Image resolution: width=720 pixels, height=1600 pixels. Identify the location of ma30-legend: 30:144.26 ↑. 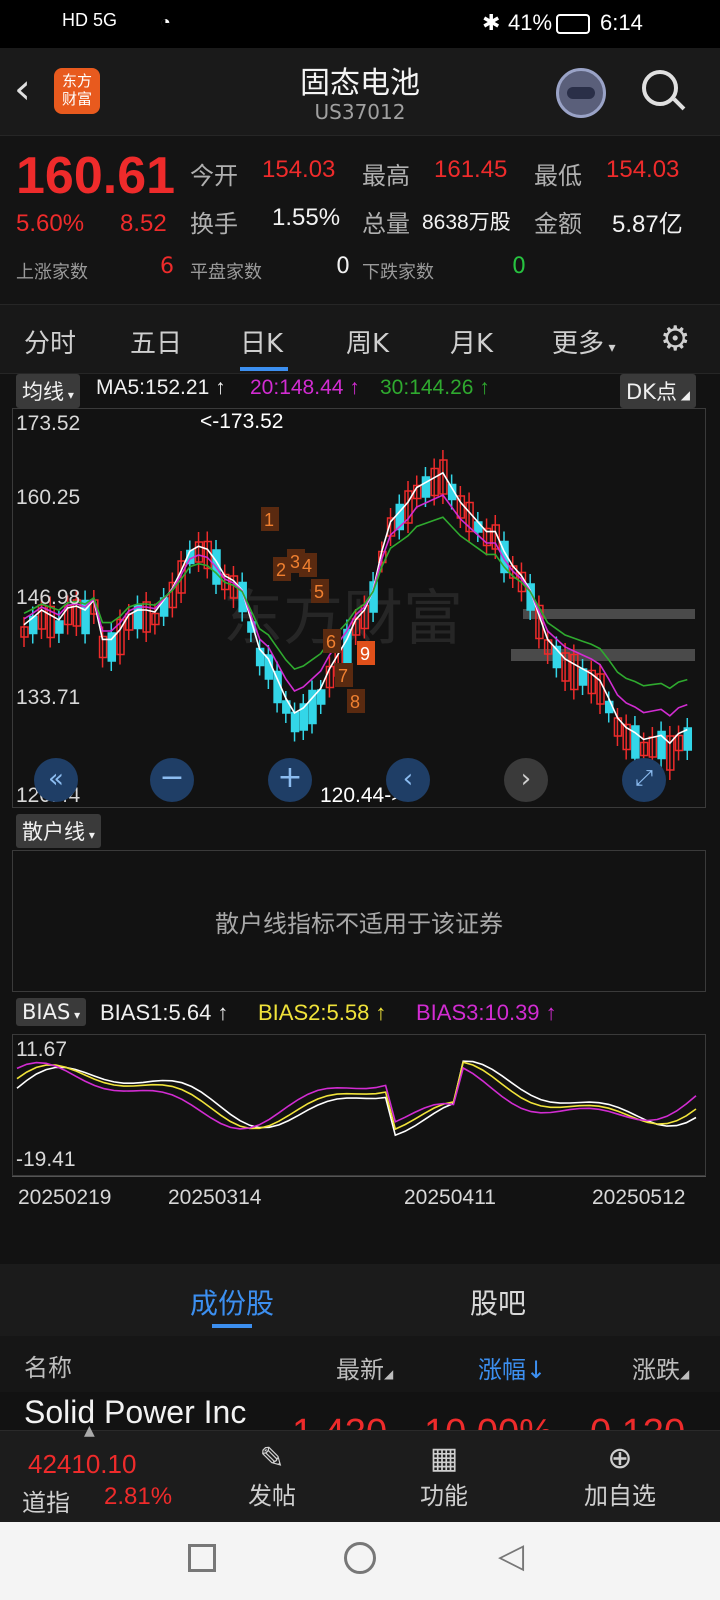
(435, 387).